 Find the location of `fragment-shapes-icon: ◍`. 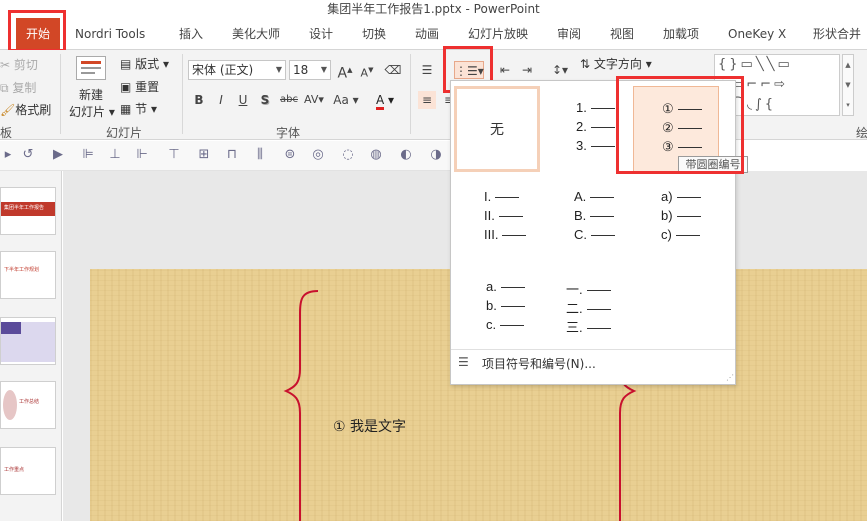

fragment-shapes-icon: ◍ is located at coordinates (376, 155).